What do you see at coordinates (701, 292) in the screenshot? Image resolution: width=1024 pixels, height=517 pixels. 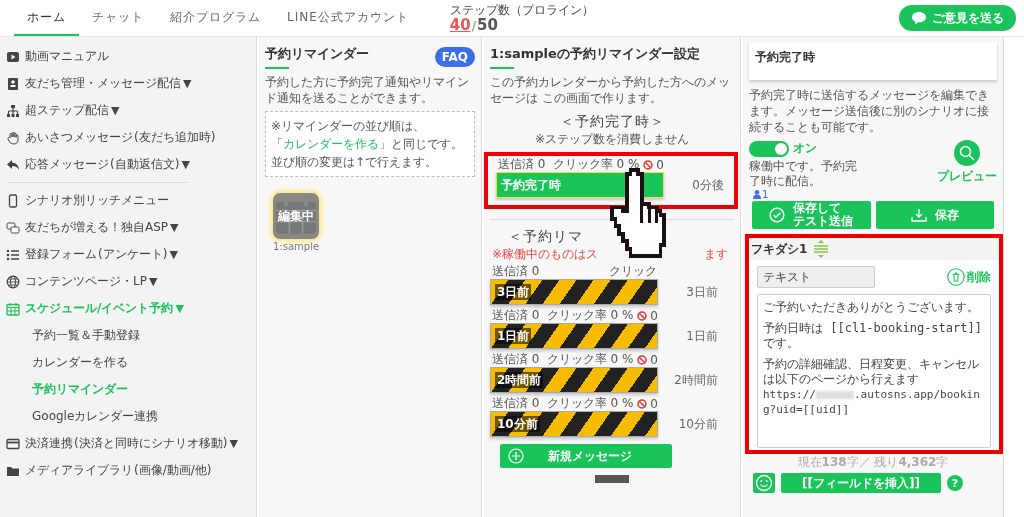 I see `timing-label: 3日前` at bounding box center [701, 292].